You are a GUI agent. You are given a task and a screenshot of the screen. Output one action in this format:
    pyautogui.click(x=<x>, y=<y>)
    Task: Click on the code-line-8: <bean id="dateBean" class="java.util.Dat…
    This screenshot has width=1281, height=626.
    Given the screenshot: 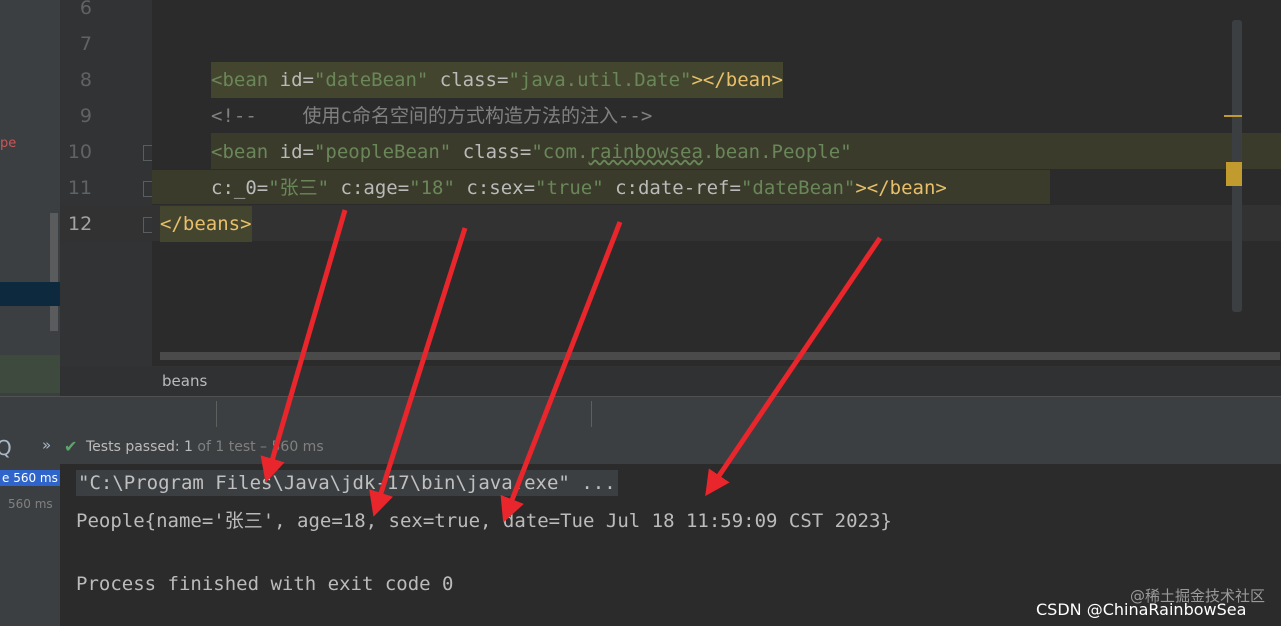 What is the action you would take?
    pyautogui.click(x=497, y=80)
    